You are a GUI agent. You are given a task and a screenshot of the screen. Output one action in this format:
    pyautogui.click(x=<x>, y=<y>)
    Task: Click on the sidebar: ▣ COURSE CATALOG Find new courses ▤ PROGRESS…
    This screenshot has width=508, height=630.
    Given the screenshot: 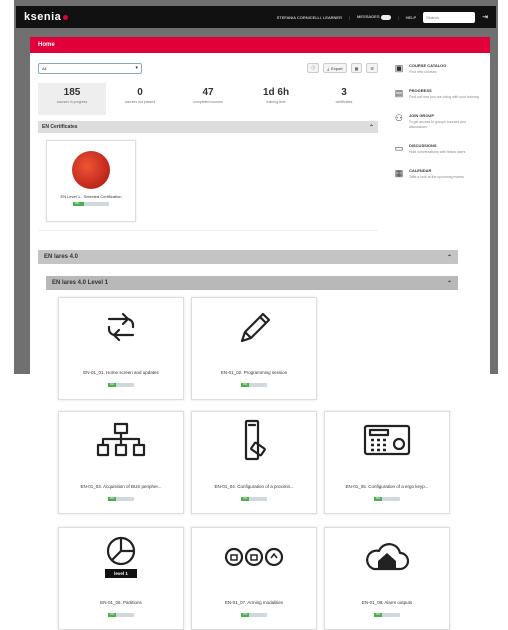 What is the action you would take?
    pyautogui.click(x=439, y=128)
    